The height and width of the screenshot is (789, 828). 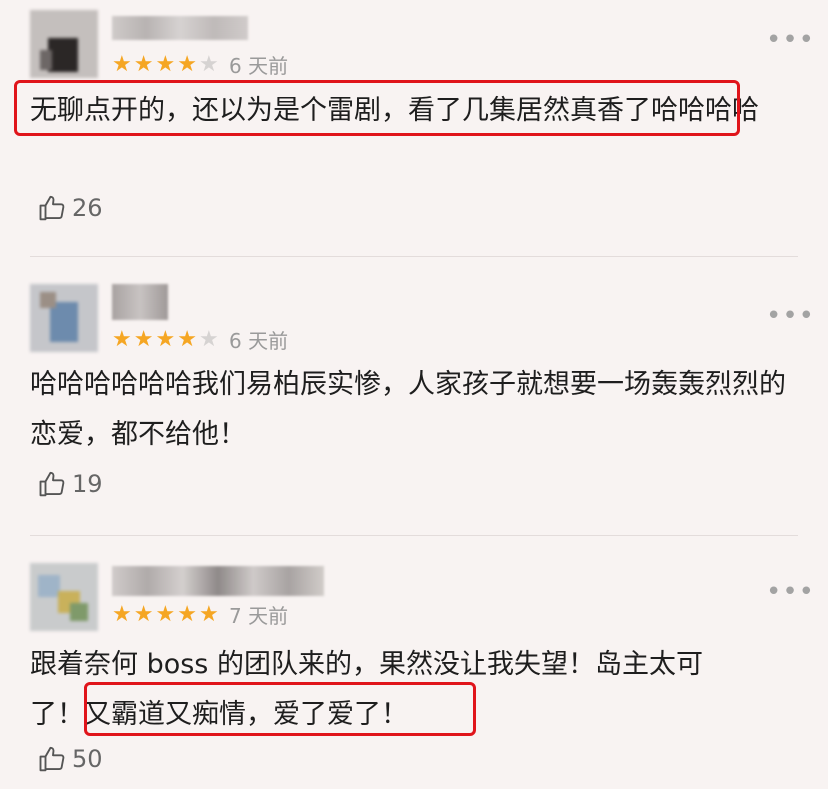 What do you see at coordinates (70, 759) in the screenshot?
I see `like-button: 50` at bounding box center [70, 759].